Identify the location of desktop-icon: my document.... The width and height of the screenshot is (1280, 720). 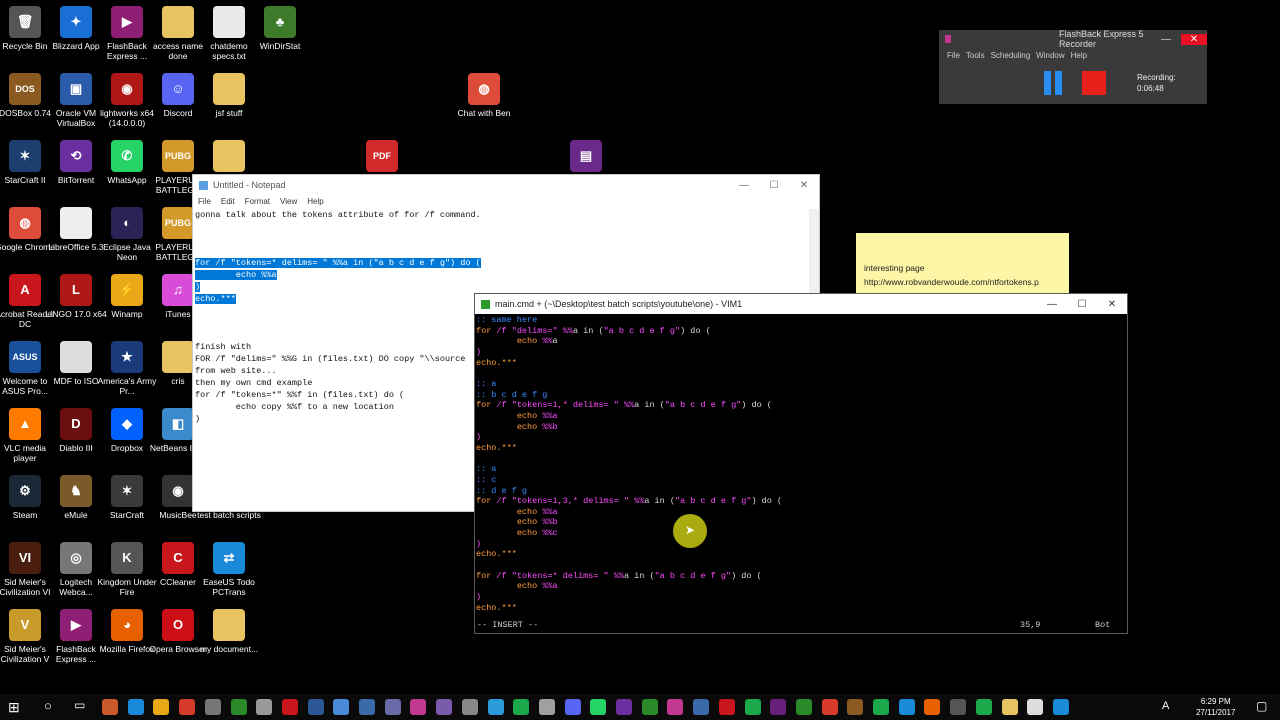
(229, 631).